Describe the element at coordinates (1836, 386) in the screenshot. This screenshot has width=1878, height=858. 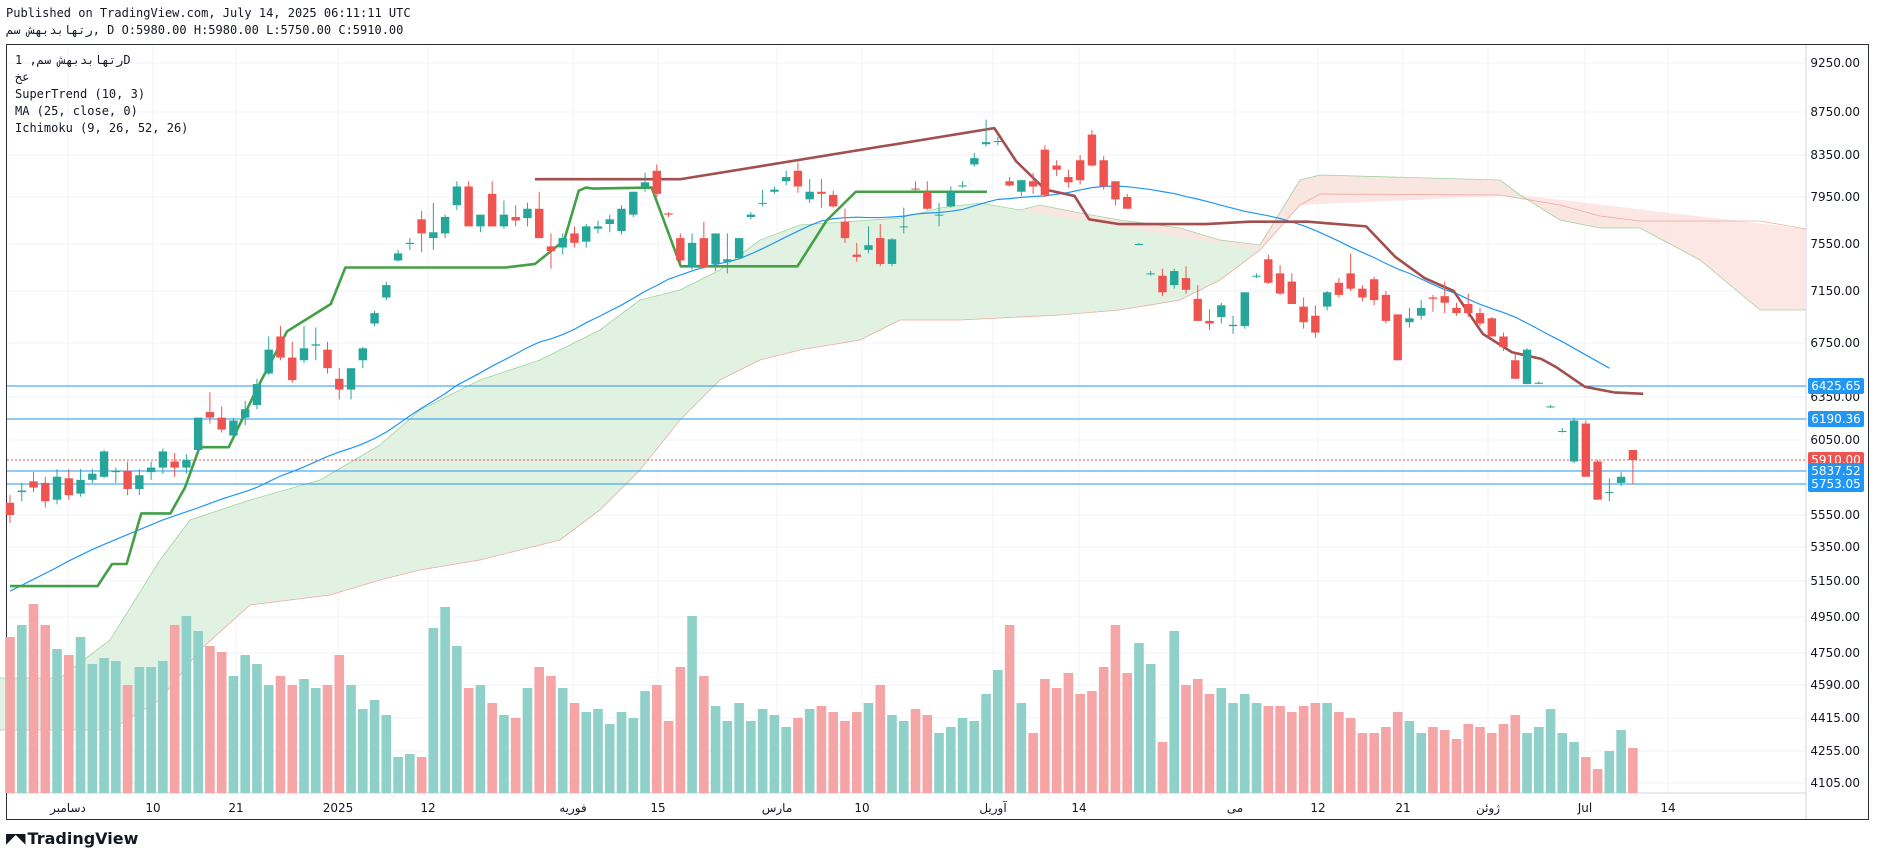
I see `price-badge: 6425.65` at that location.